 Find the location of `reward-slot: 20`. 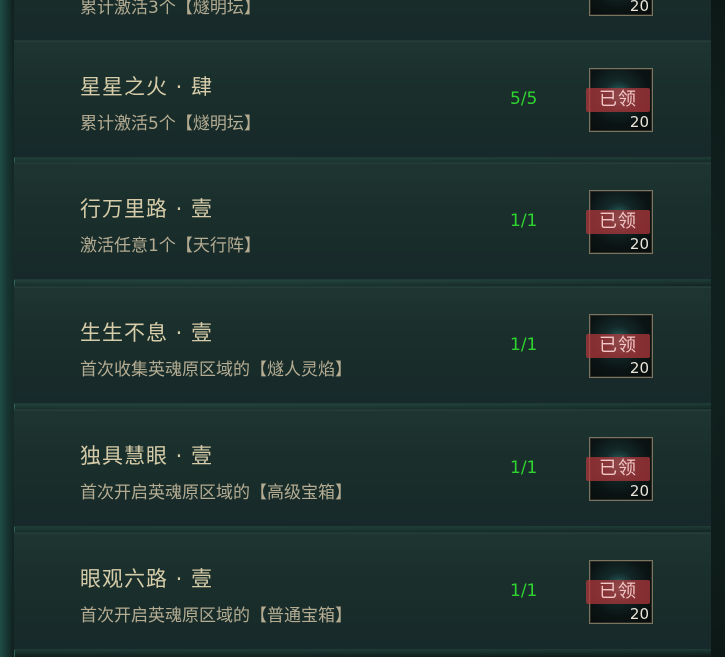

reward-slot: 20 is located at coordinates (621, 8).